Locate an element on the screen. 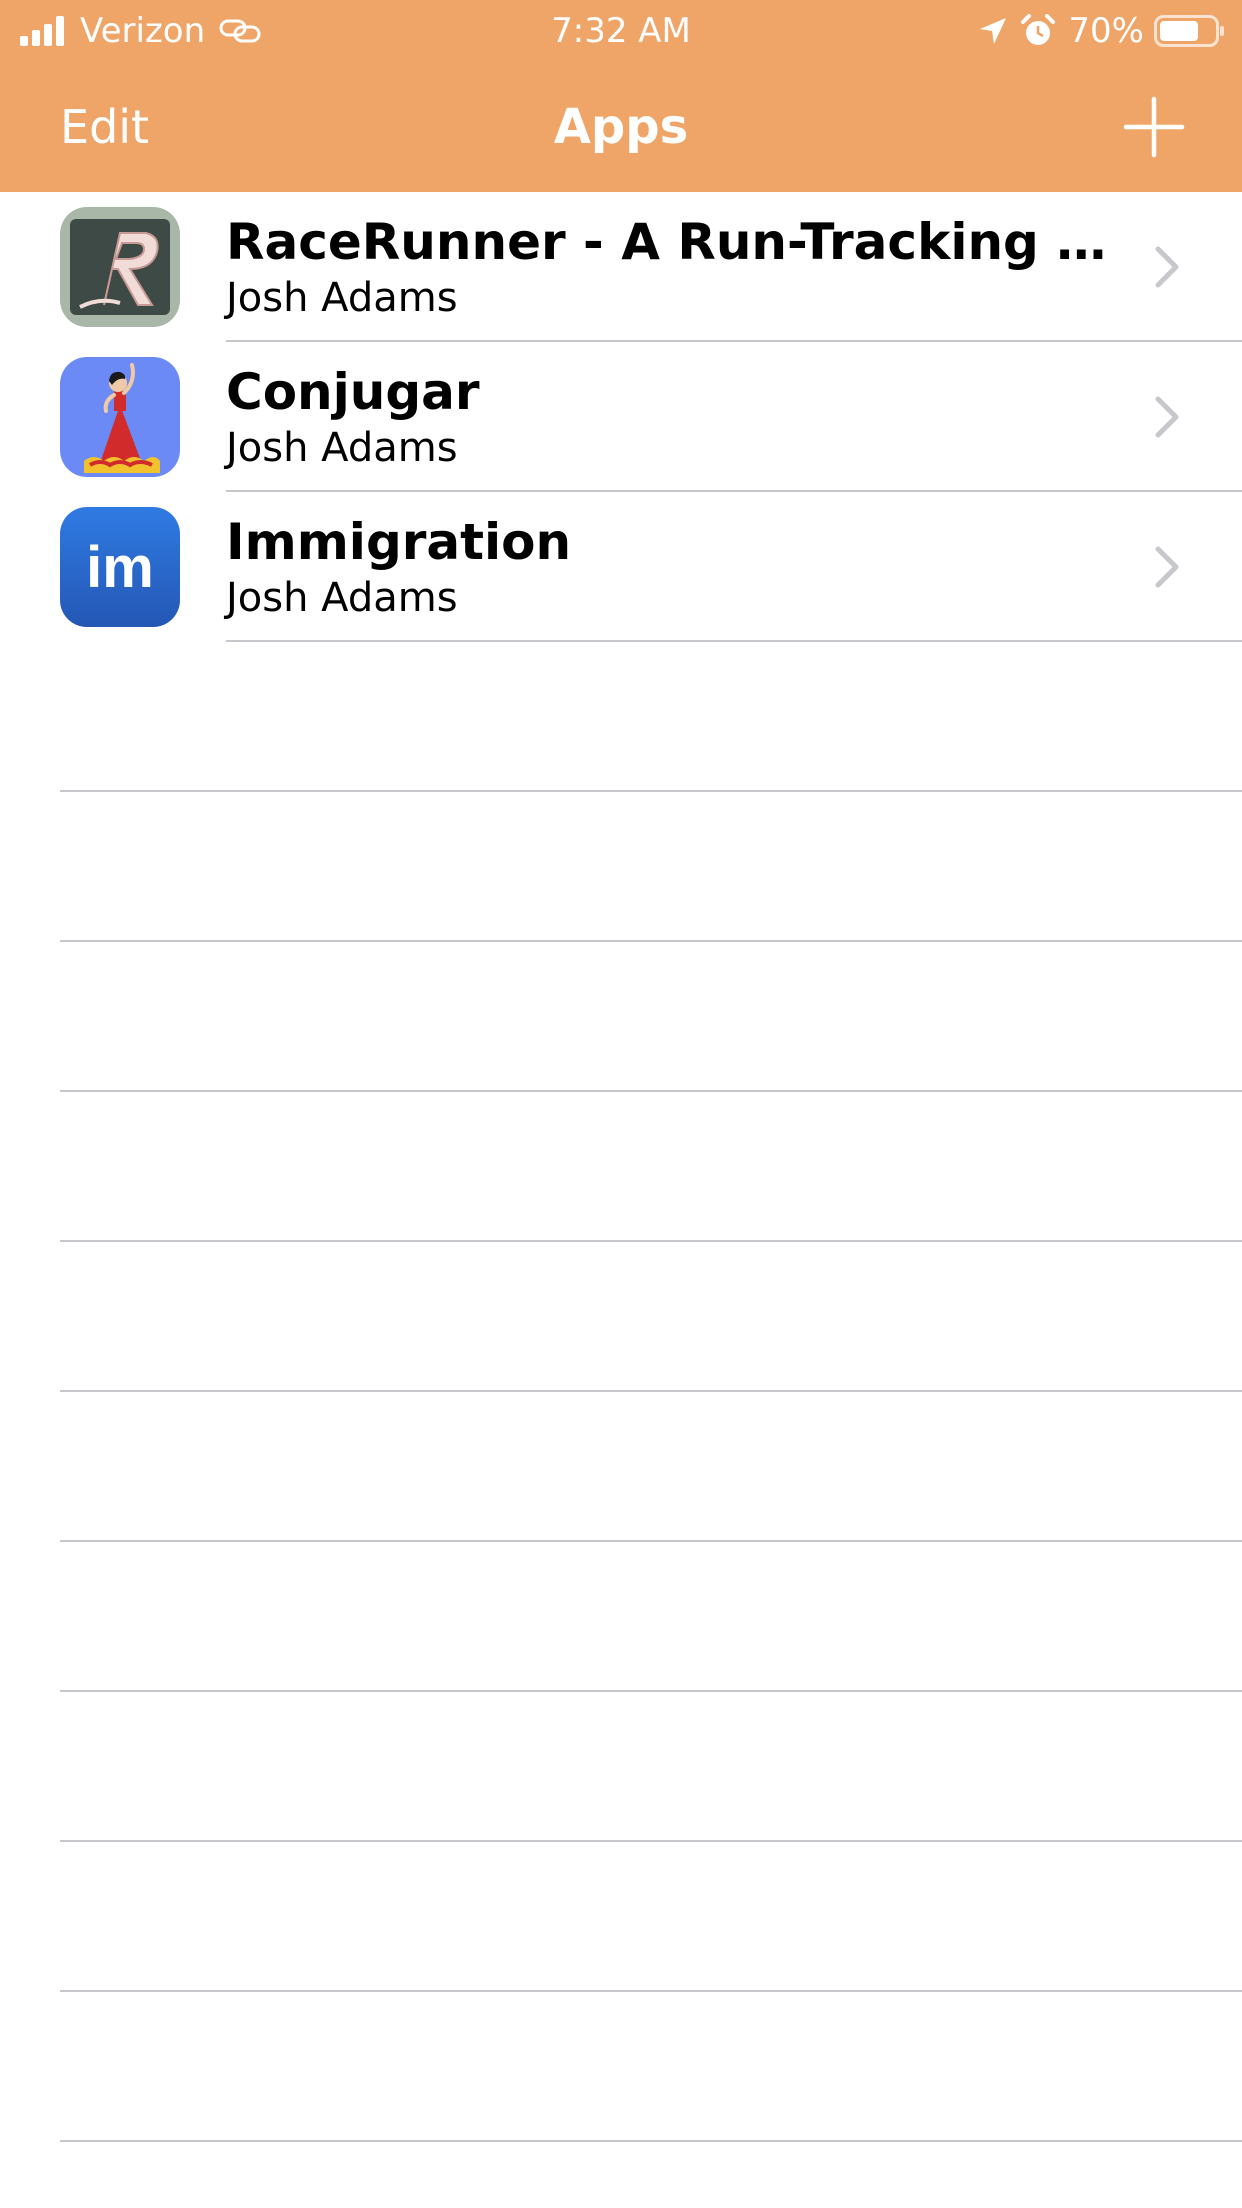  status-bar: Verizon 7:32 AM 70% is located at coordinates (621, 31).